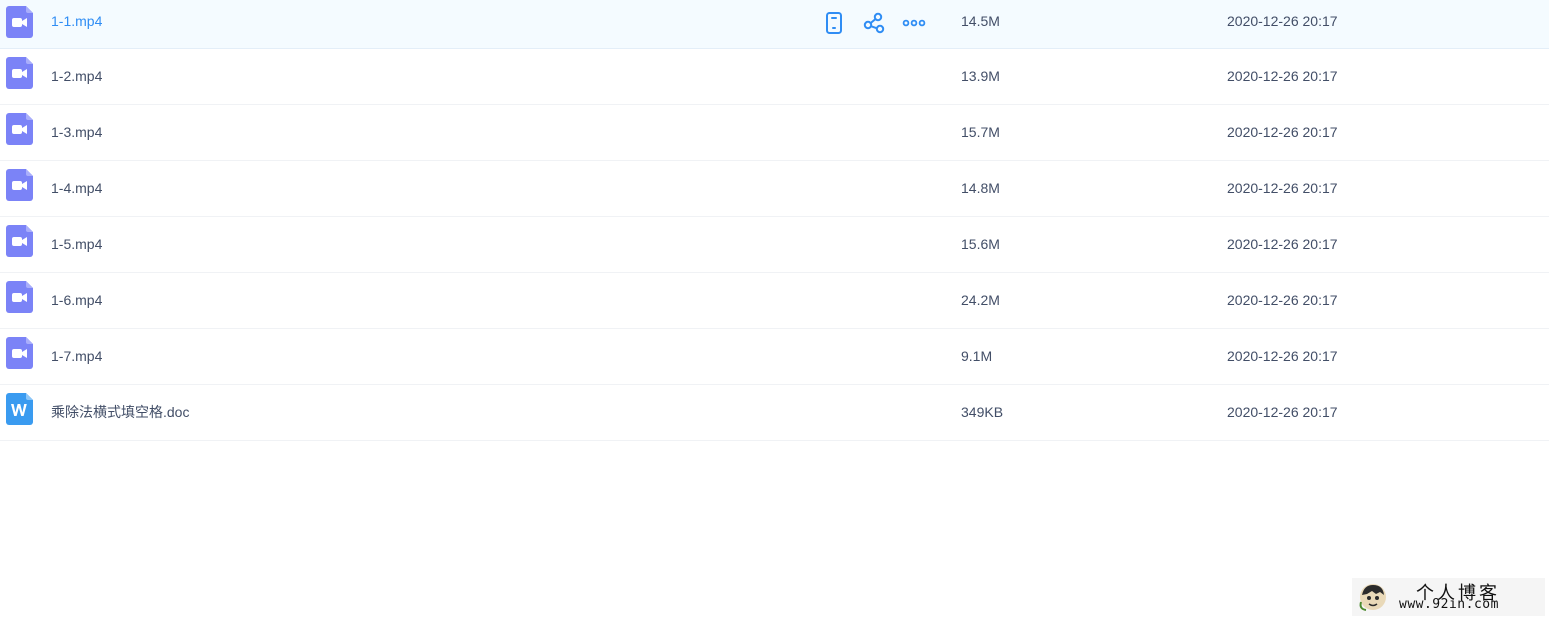 The image size is (1549, 620). What do you see at coordinates (774, 245) in the screenshot?
I see `file-row: 1-5.mp4 15.6M 2020-12-26 20:17` at bounding box center [774, 245].